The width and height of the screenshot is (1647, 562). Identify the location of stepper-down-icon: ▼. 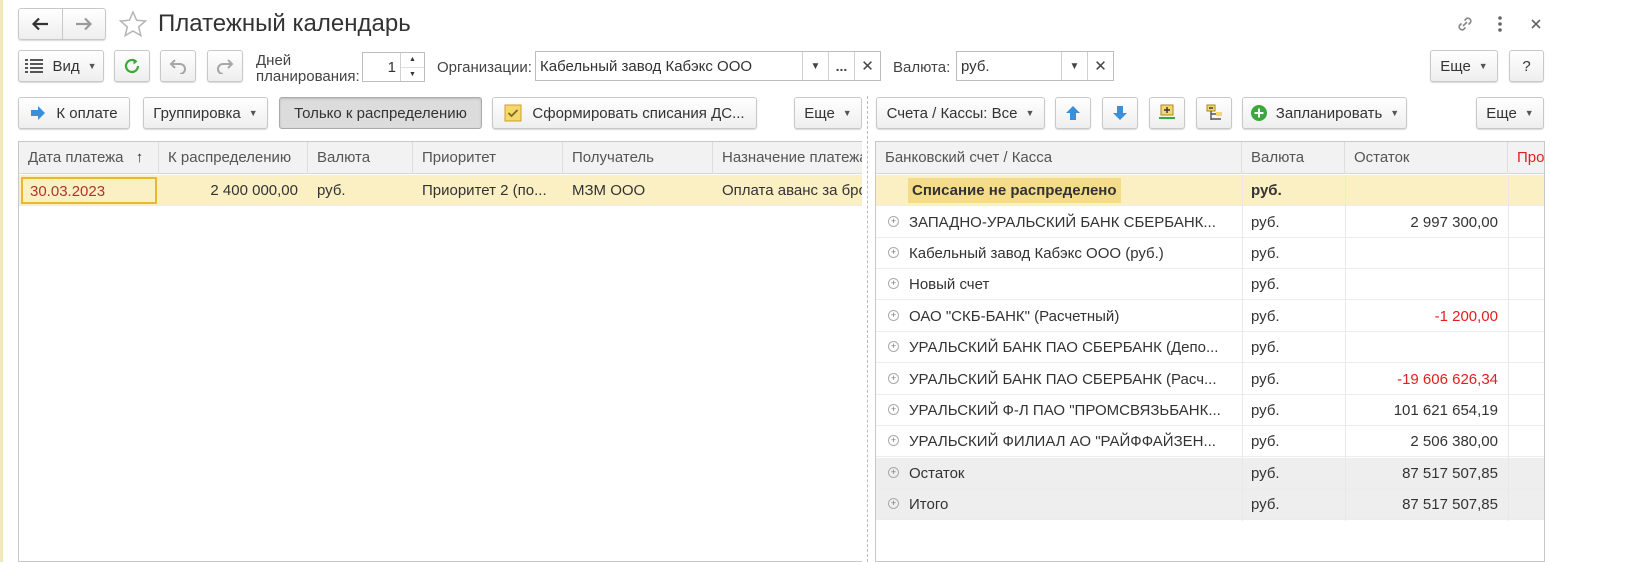
(412, 75).